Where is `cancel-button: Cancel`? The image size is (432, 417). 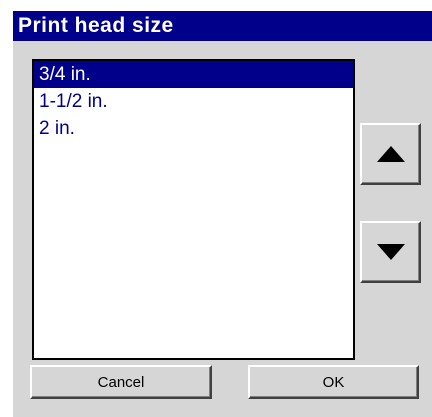
cancel-button: Cancel is located at coordinates (121, 382).